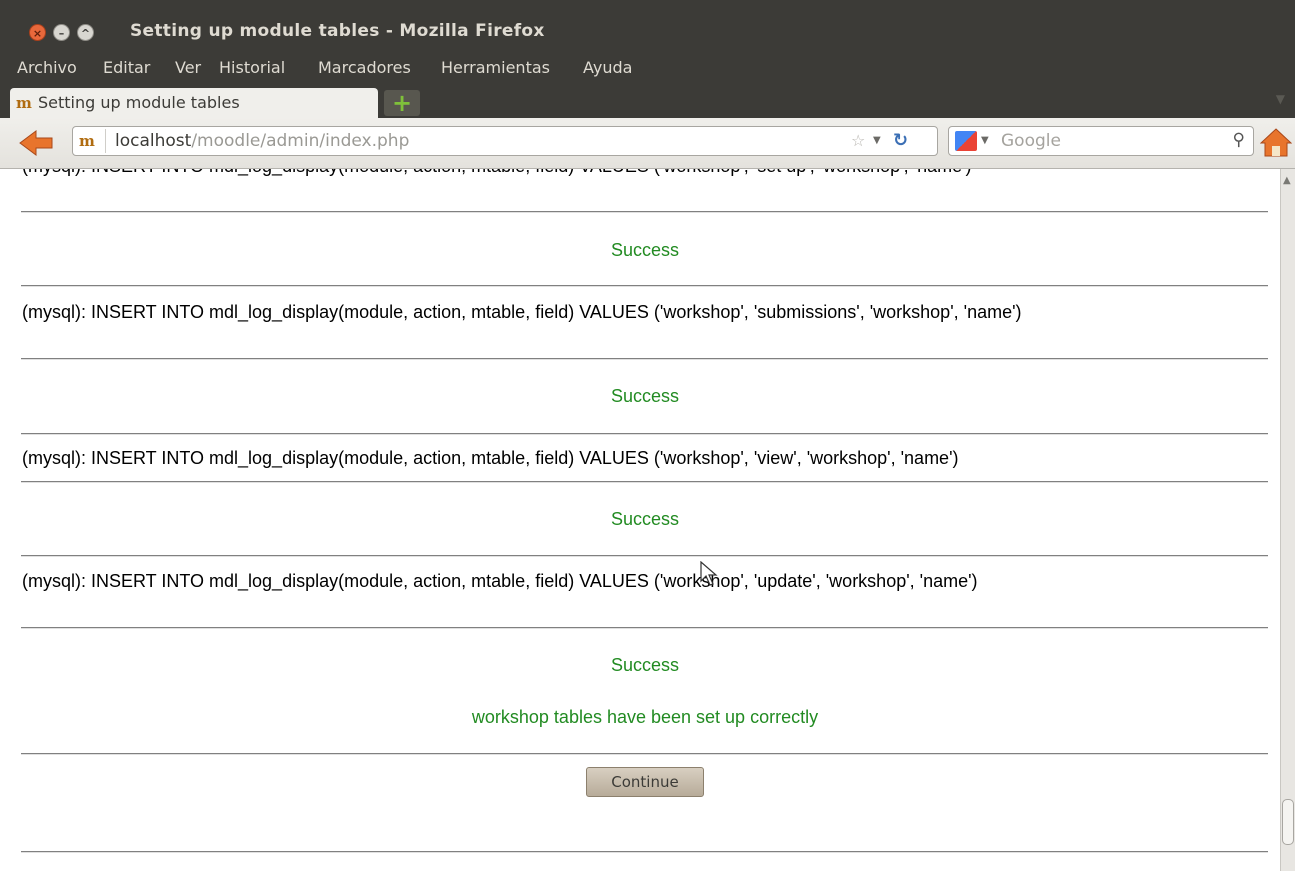 This screenshot has width=1295, height=871. Describe the element at coordinates (1287, 520) in the screenshot. I see `vertical-scrollbar: ▲` at that location.